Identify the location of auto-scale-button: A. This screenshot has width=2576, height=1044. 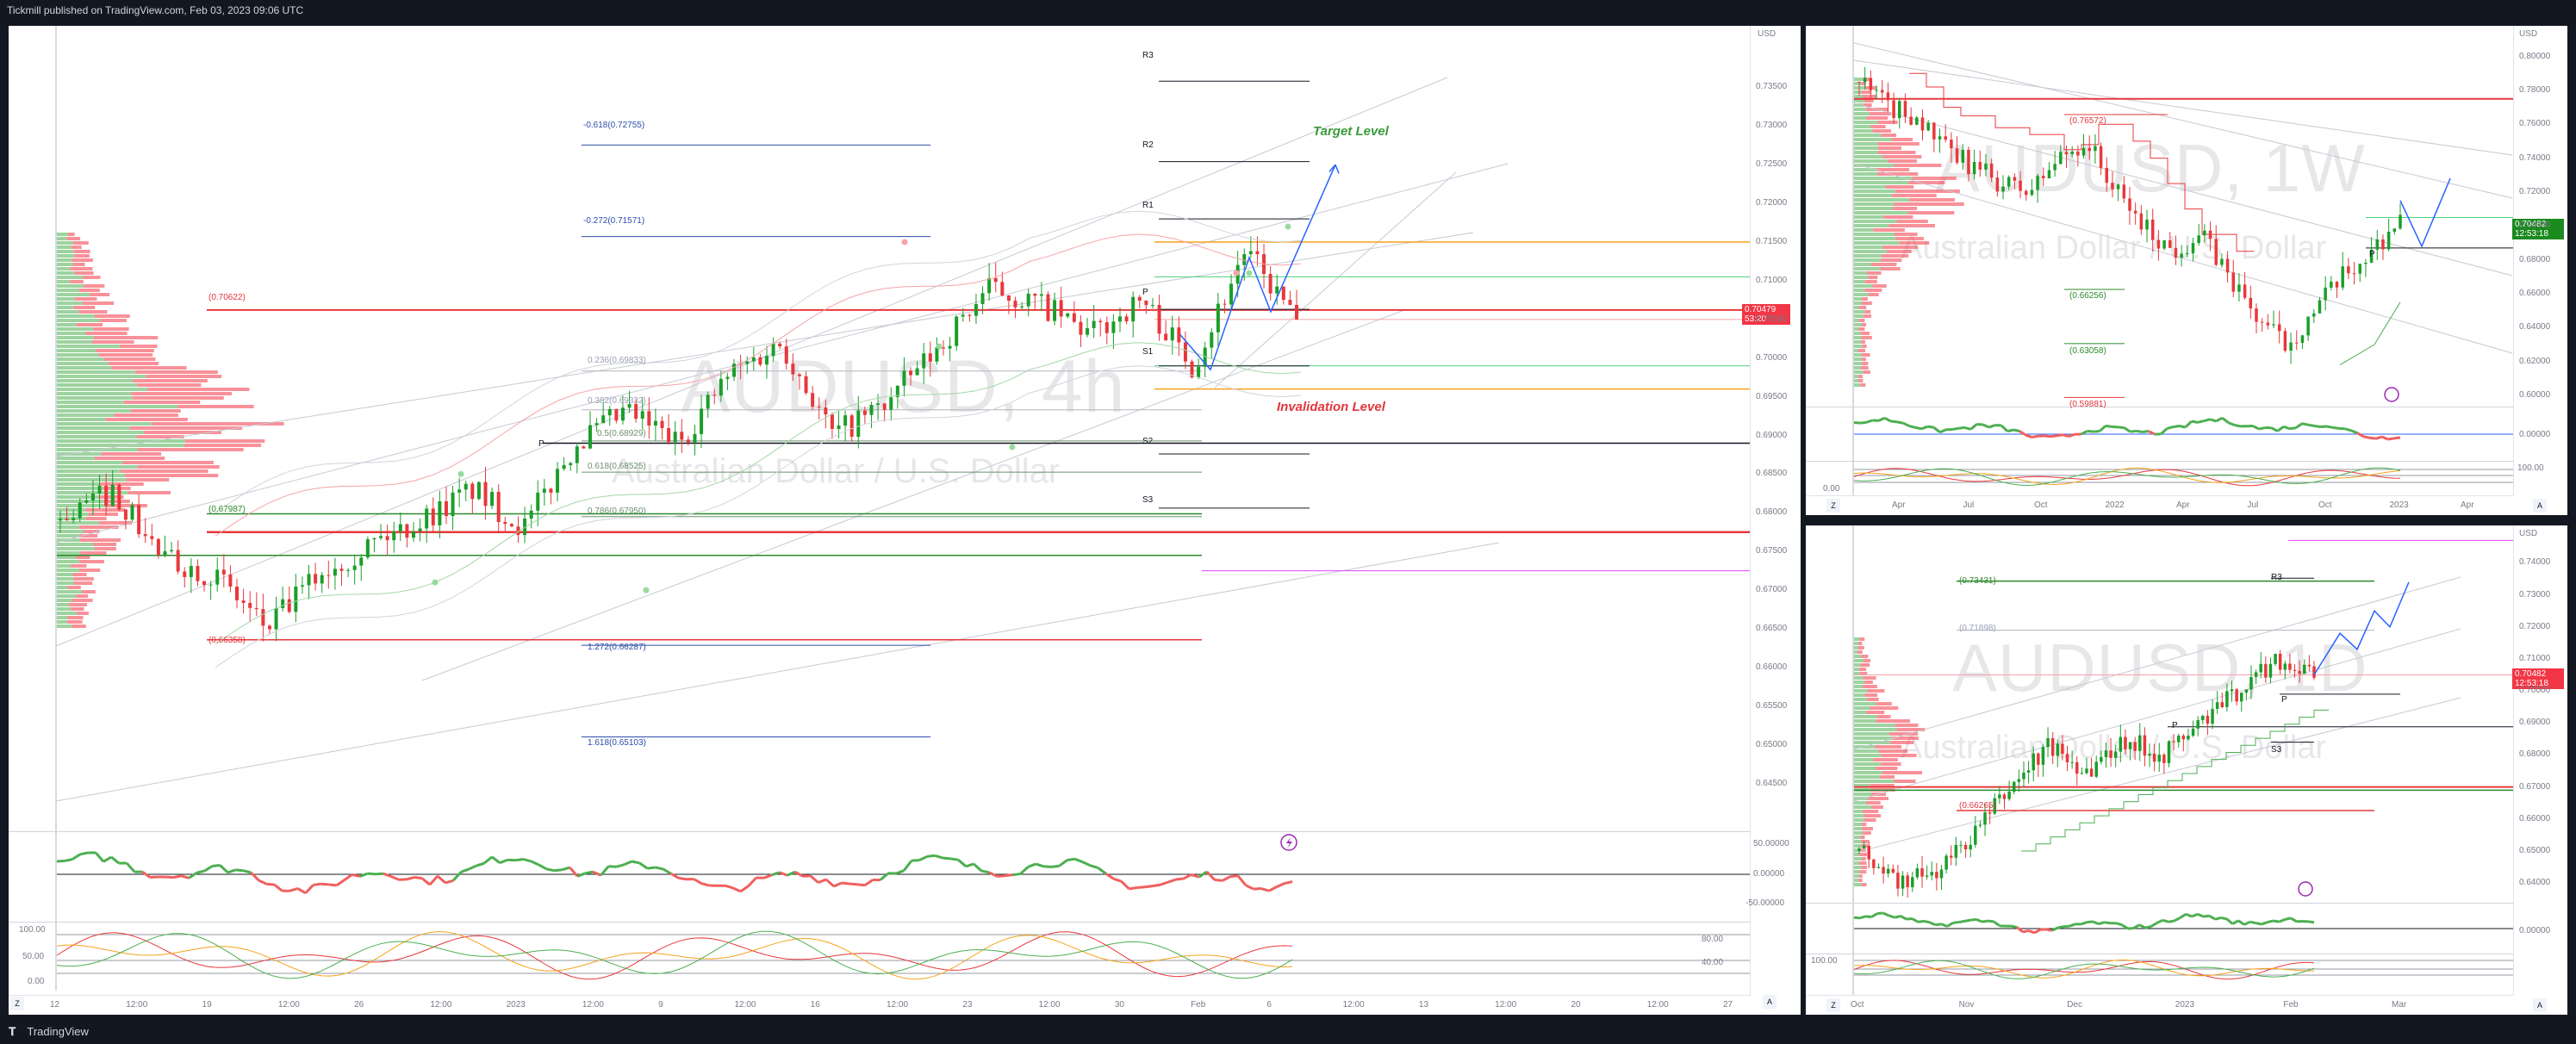
(1770, 1002).